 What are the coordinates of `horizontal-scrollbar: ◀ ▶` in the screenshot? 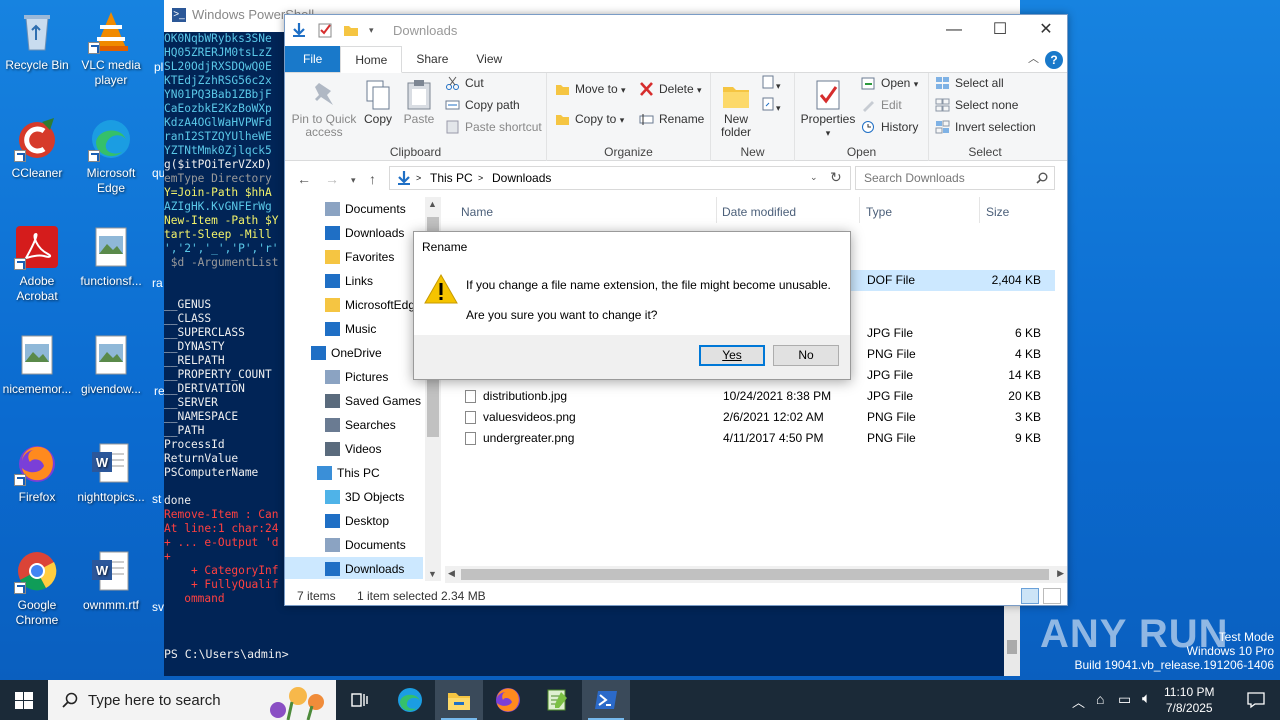 It's located at (756, 574).